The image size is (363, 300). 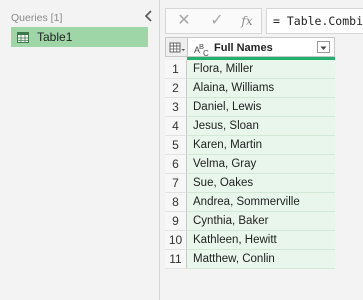 What do you see at coordinates (264, 21) in the screenshot?
I see `formula-bar: ✕ ✓ fx = Table.Combine` at bounding box center [264, 21].